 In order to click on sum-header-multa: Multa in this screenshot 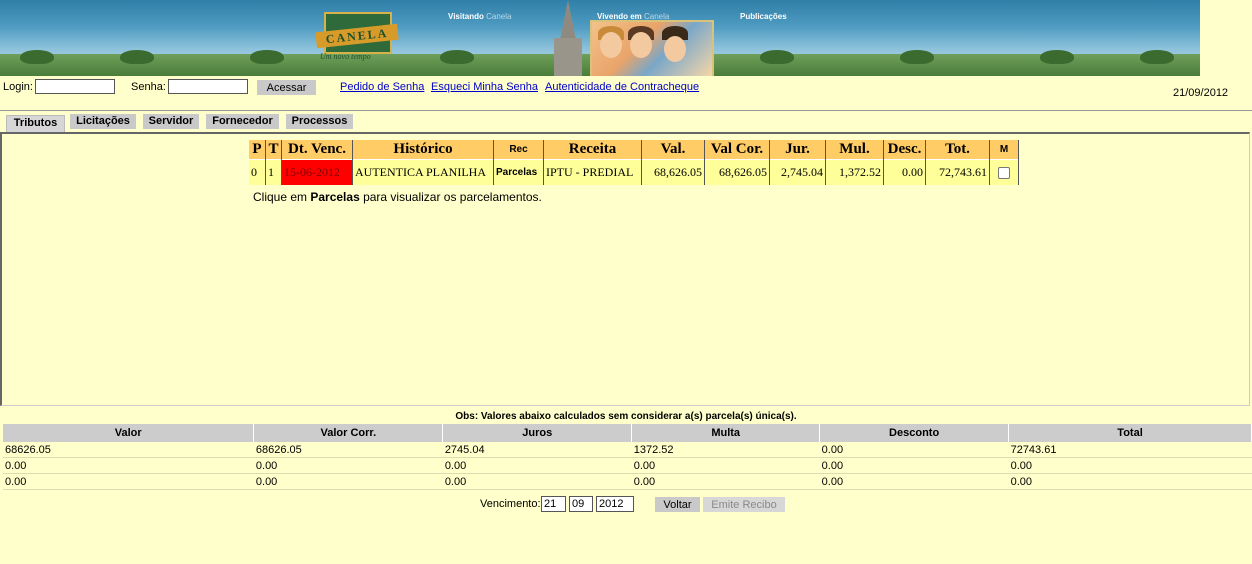, I will do `click(726, 433)`.